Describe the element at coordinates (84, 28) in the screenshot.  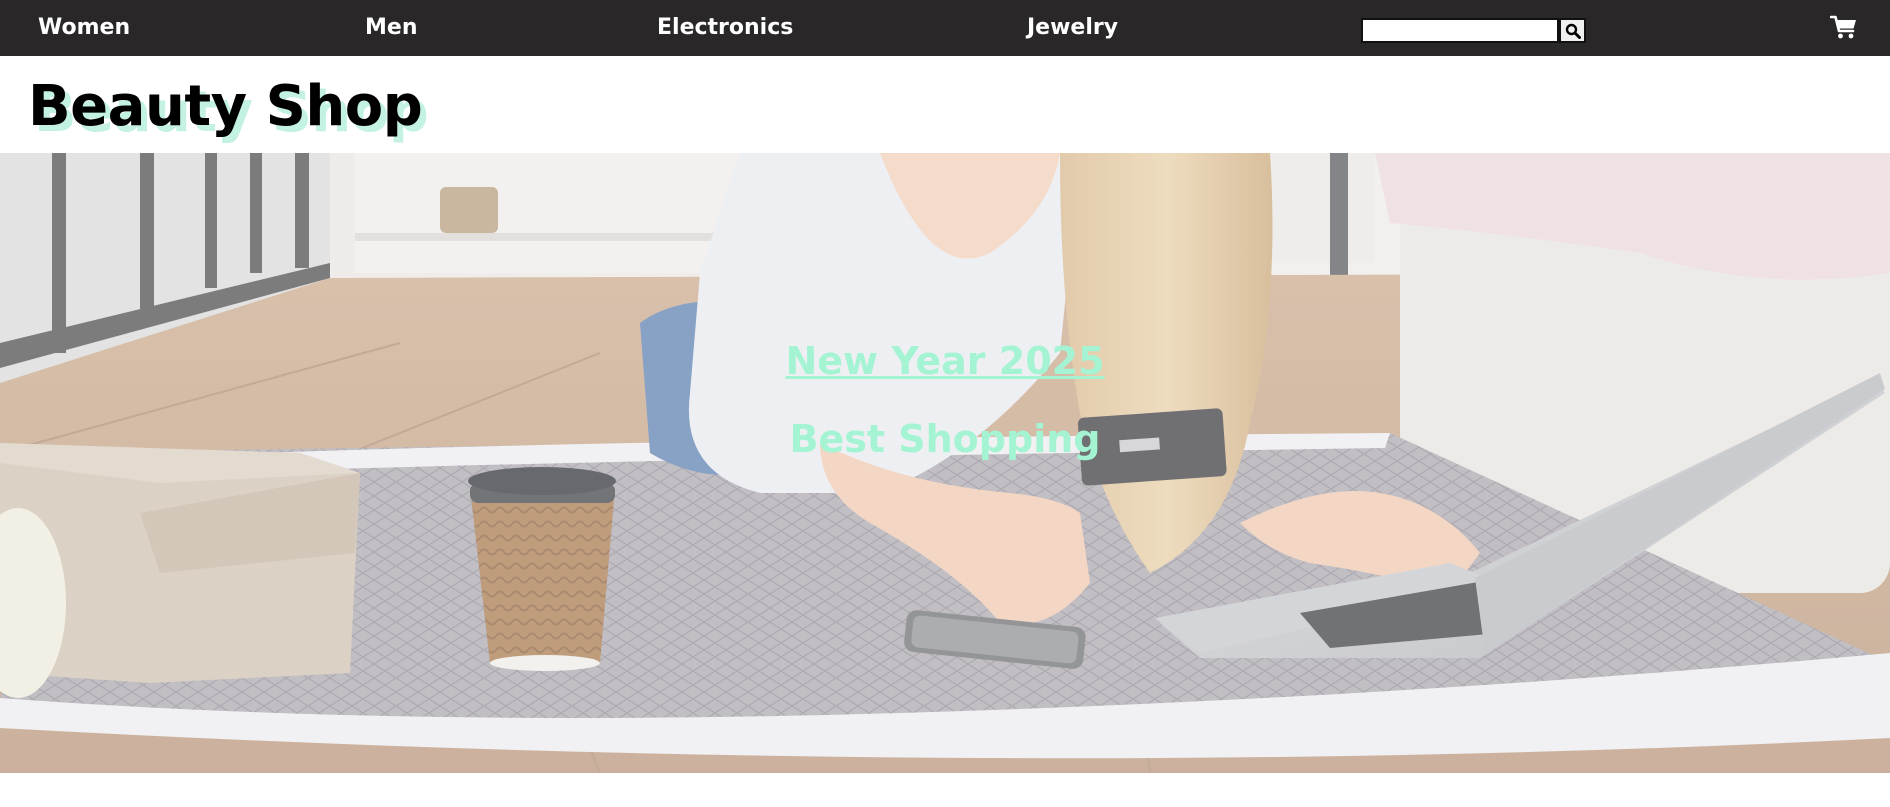
I see `nav-link-women: Women` at that location.